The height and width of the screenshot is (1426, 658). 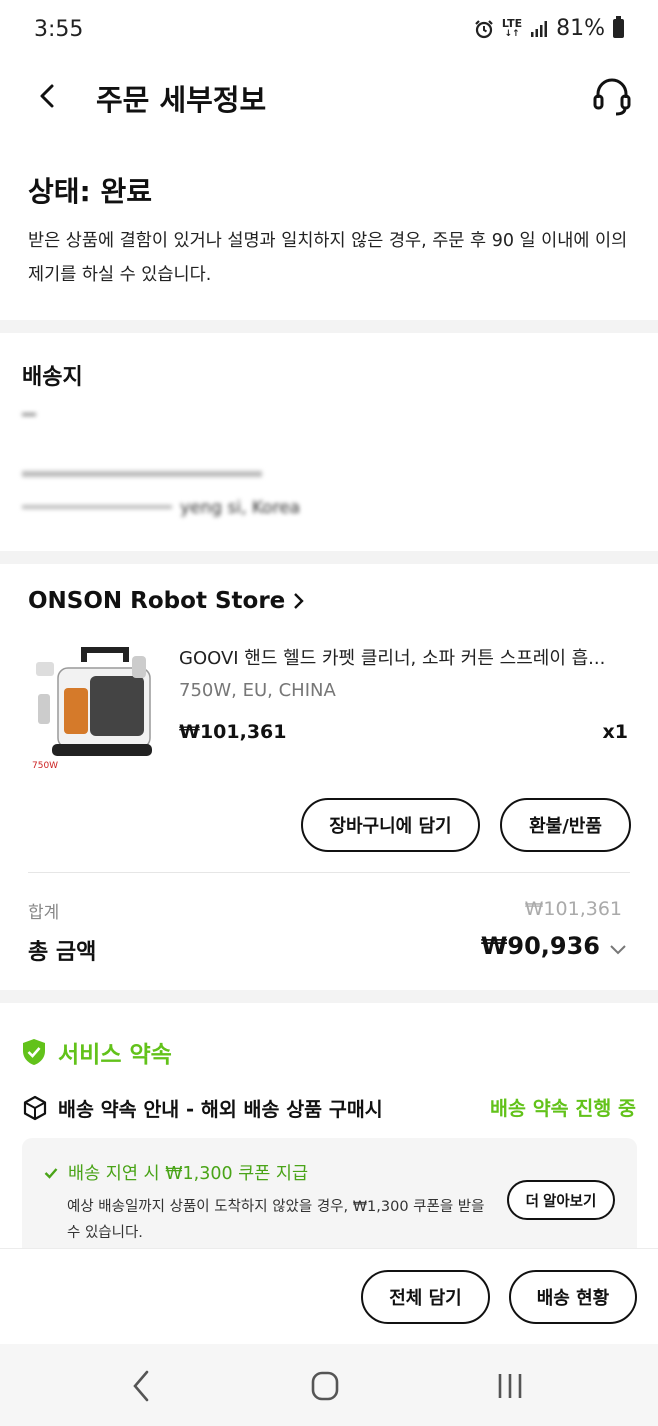 What do you see at coordinates (615, 732) in the screenshot?
I see `product-quantity: x1` at bounding box center [615, 732].